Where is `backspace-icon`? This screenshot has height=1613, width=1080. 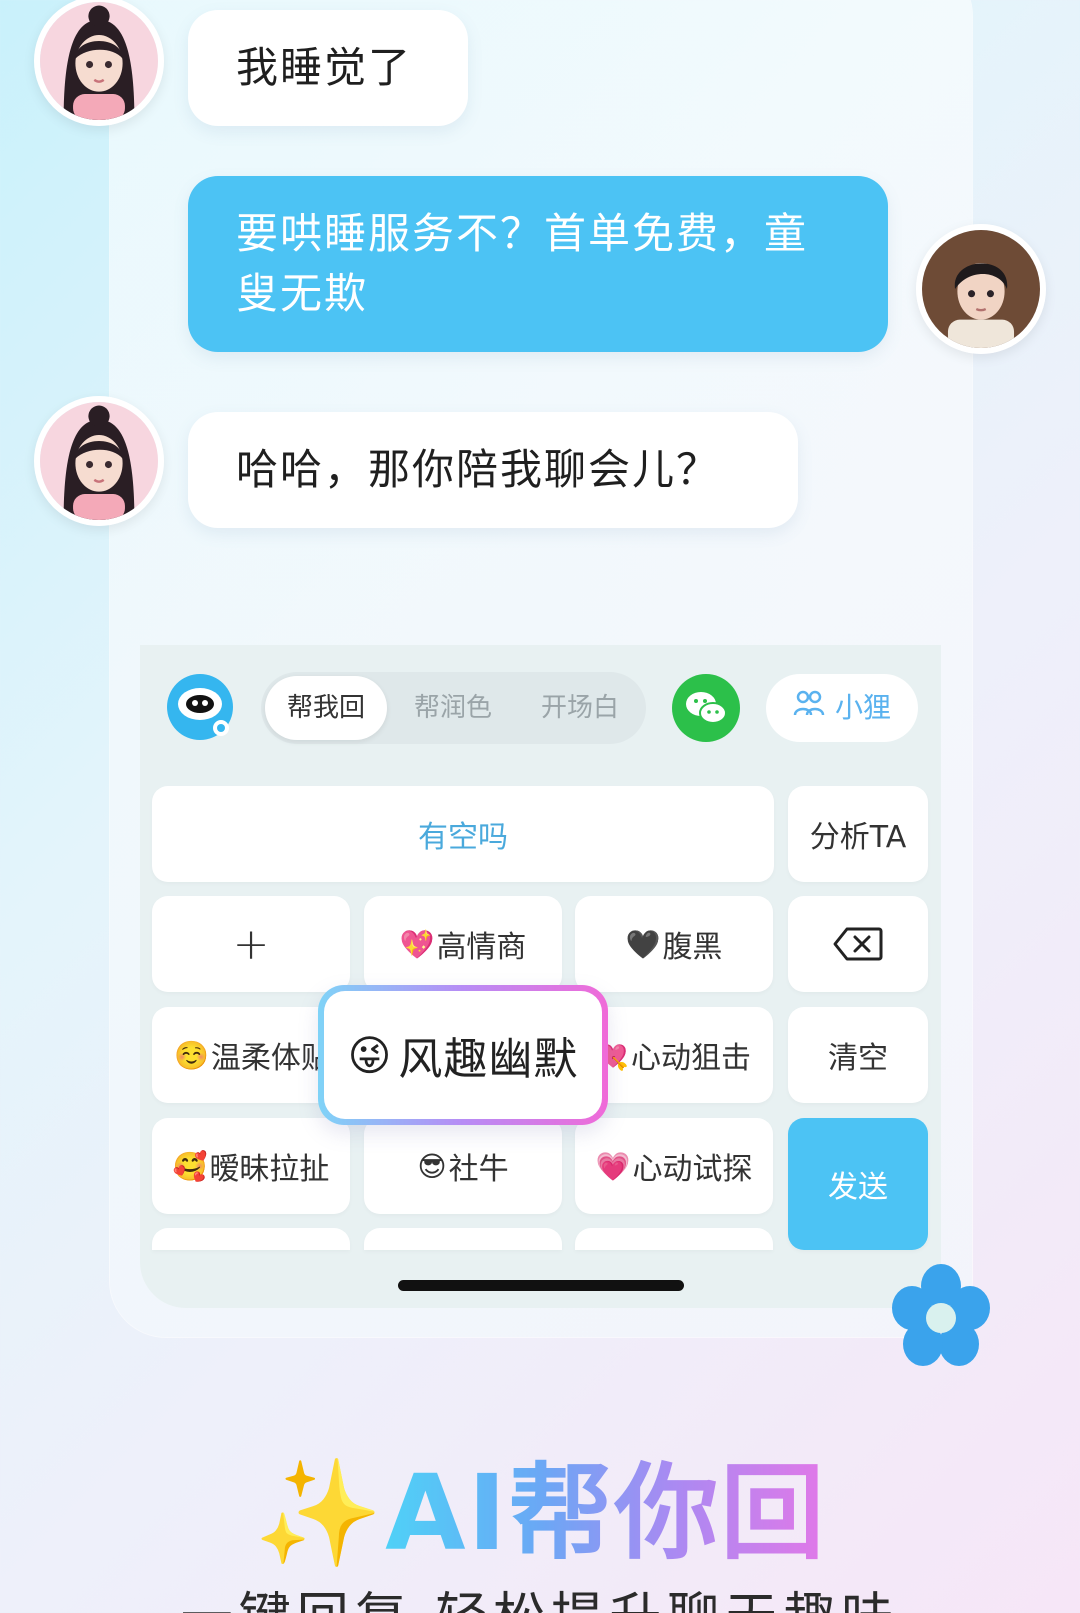
backspace-icon is located at coordinates (858, 944).